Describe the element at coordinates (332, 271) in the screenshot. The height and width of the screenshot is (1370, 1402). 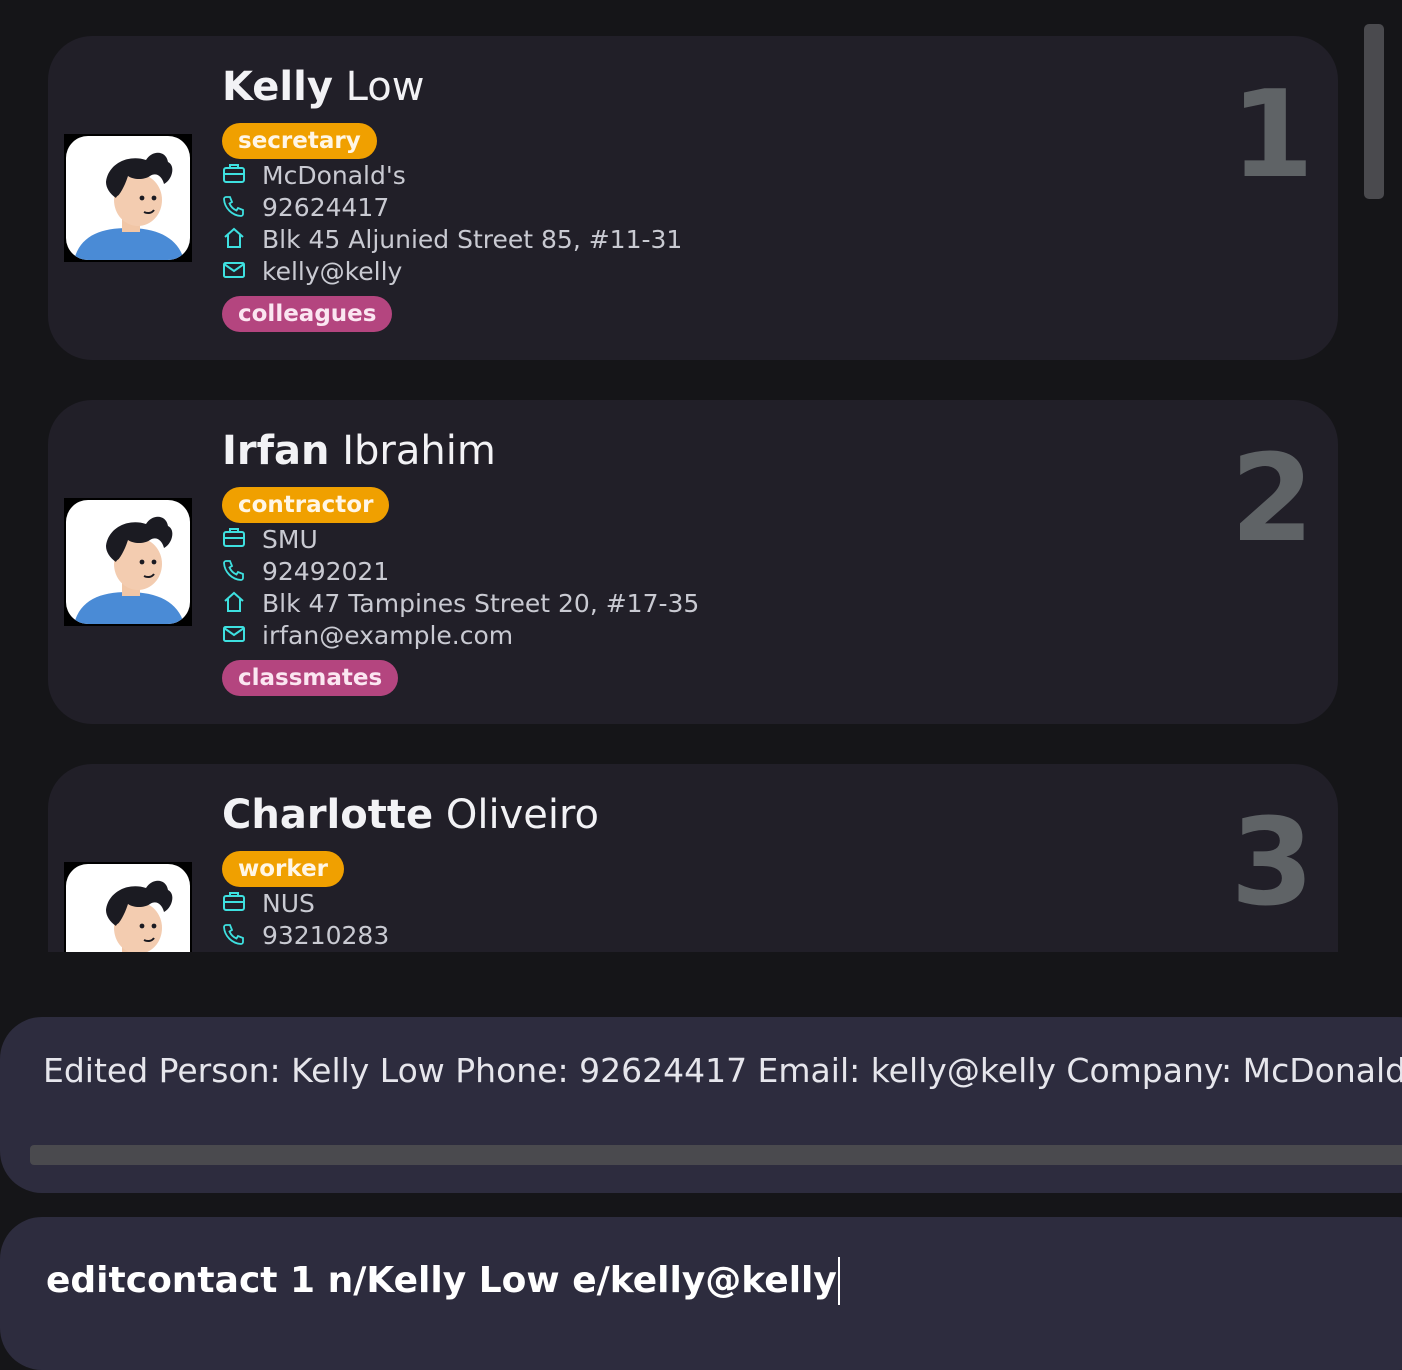
I see `email-text: kelly@kelly` at that location.